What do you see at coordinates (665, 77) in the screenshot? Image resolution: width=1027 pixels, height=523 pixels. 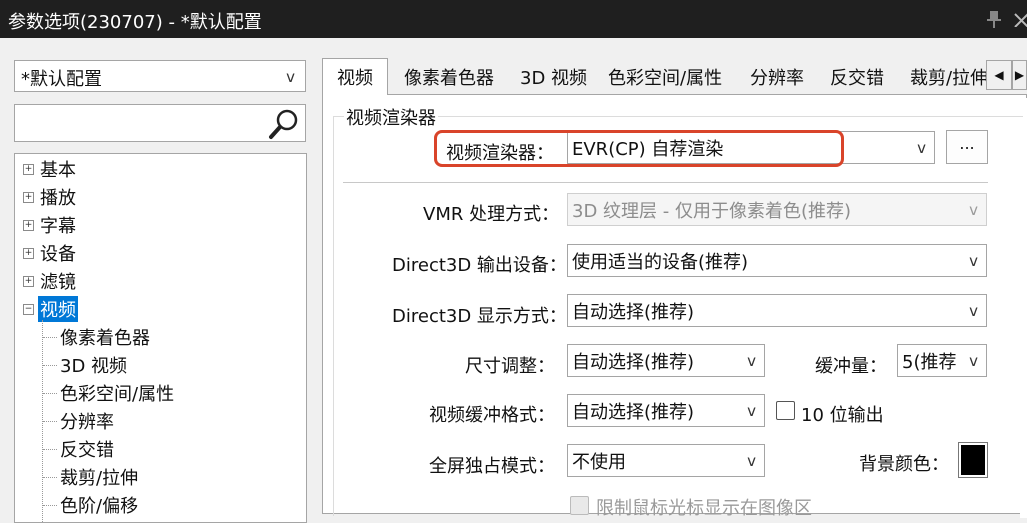 I see `tab-color-space: 色彩空间/属性` at bounding box center [665, 77].